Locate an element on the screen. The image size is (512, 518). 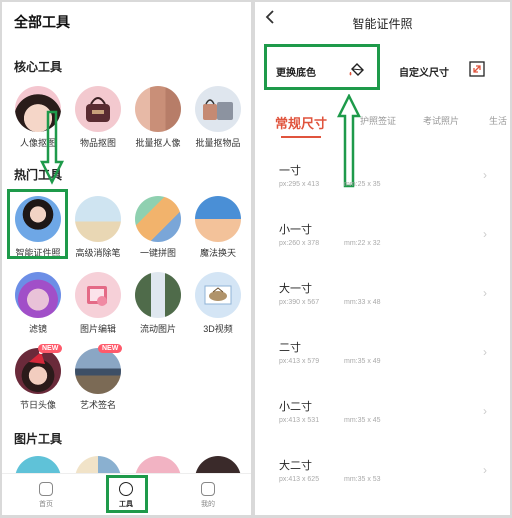
tool-batch-object: 批量抠物品 is located at coordinates (218, 117).